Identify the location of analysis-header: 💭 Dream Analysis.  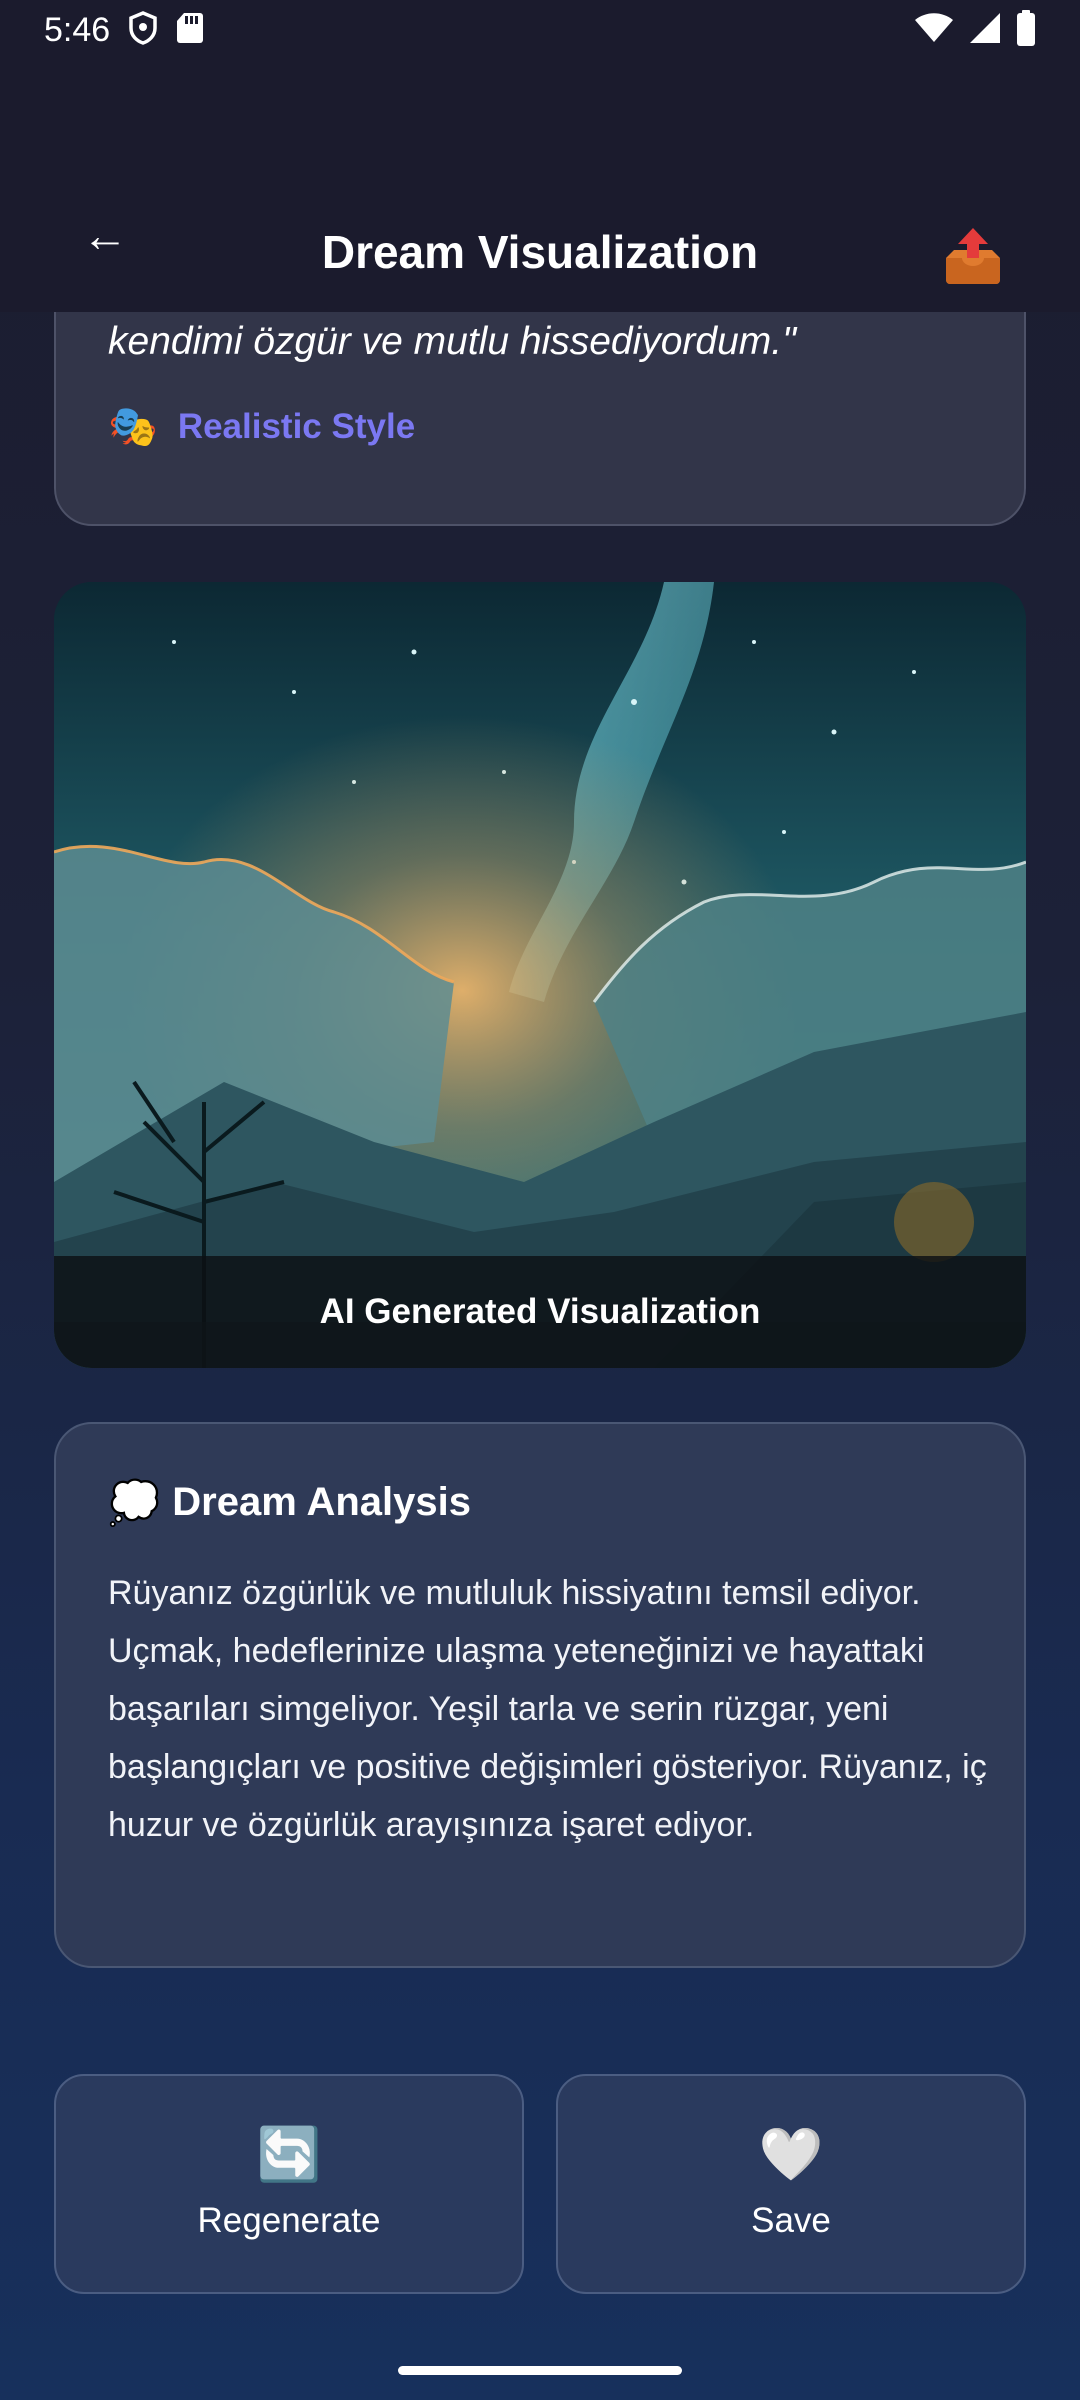
(289, 1502).